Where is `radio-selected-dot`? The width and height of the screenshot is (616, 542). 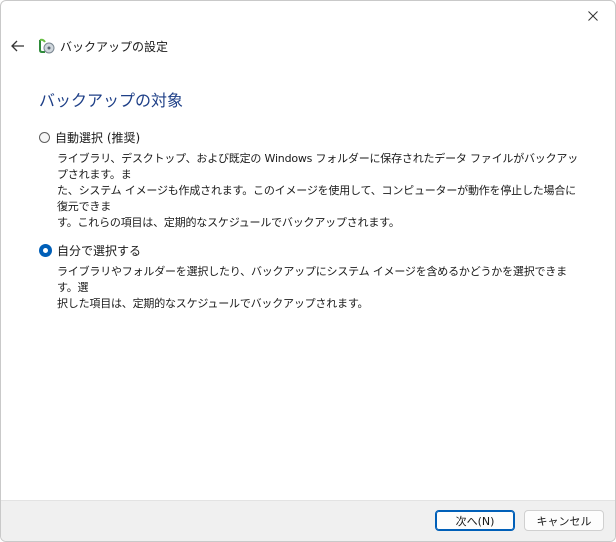
radio-selected-dot is located at coordinates (45, 250).